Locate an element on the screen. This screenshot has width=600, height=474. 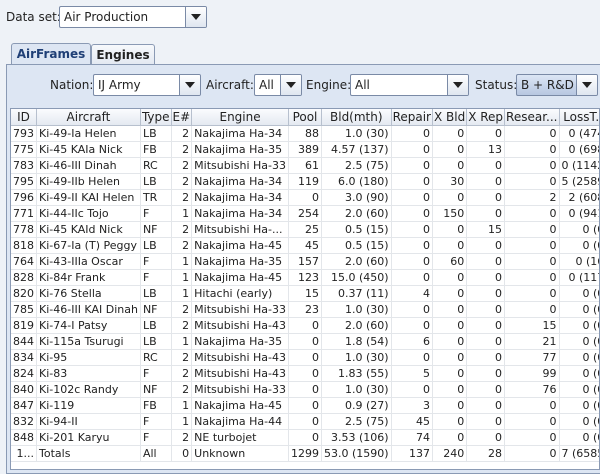
table-cell: FB is located at coordinates (156, 149).